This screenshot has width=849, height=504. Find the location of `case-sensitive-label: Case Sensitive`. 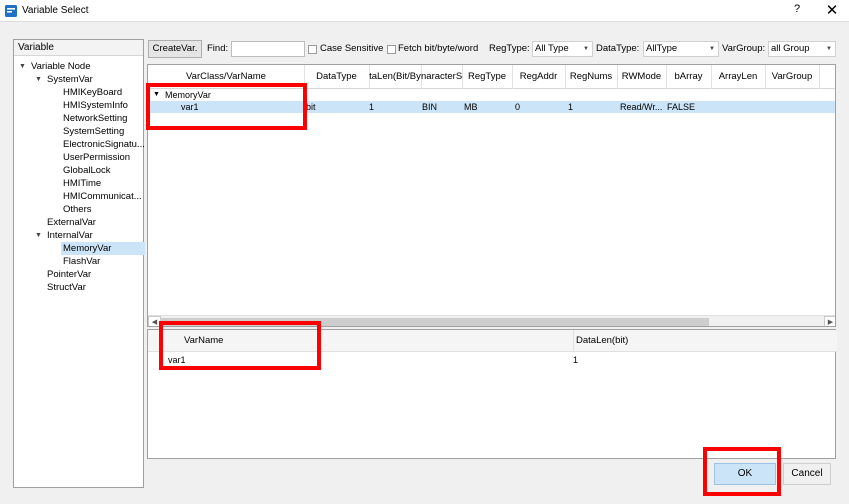

case-sensitive-label: Case Sensitive is located at coordinates (352, 48).